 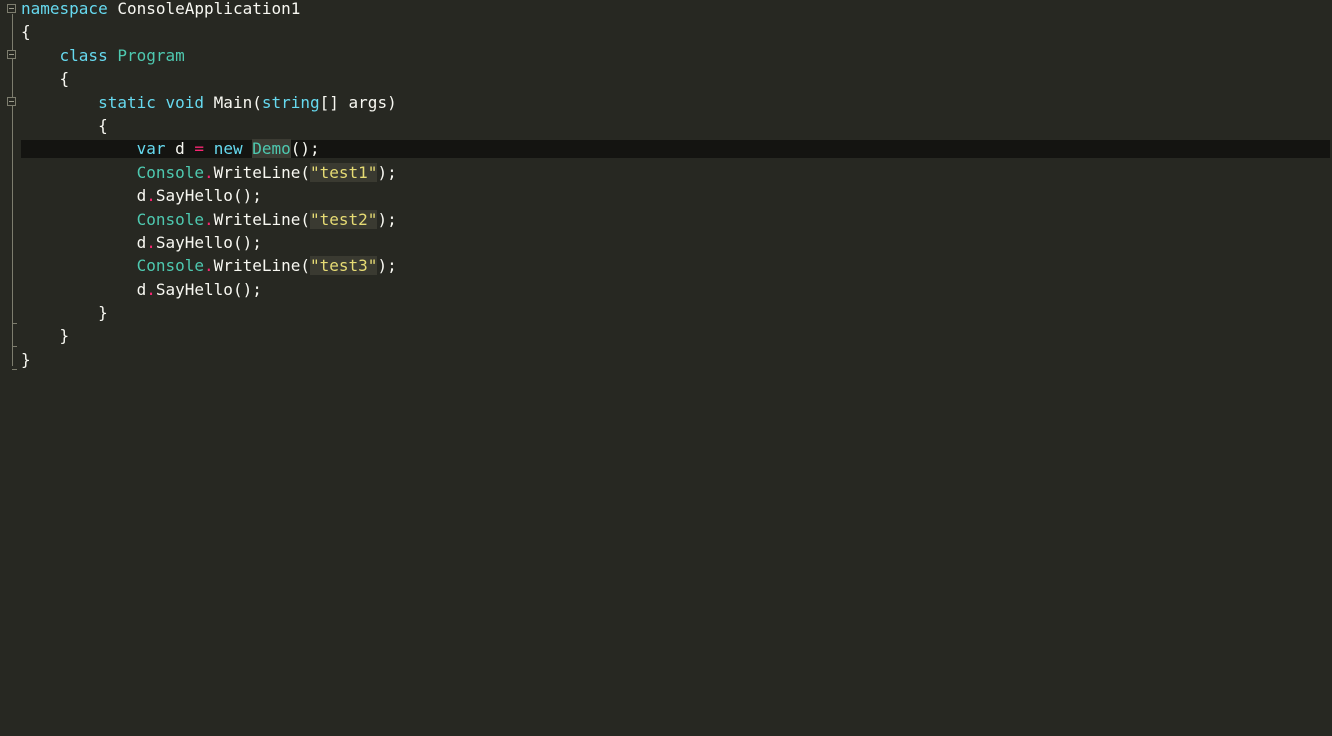 What do you see at coordinates (676, 268) in the screenshot?
I see `code-line-12: Console.WriteLine("test3");` at bounding box center [676, 268].